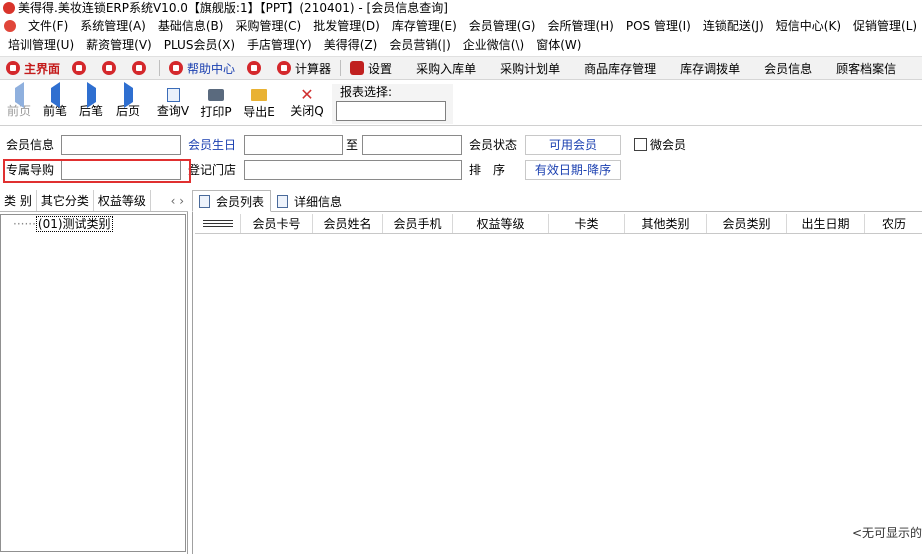  I want to click on print-label: 打印P, so click(216, 112).